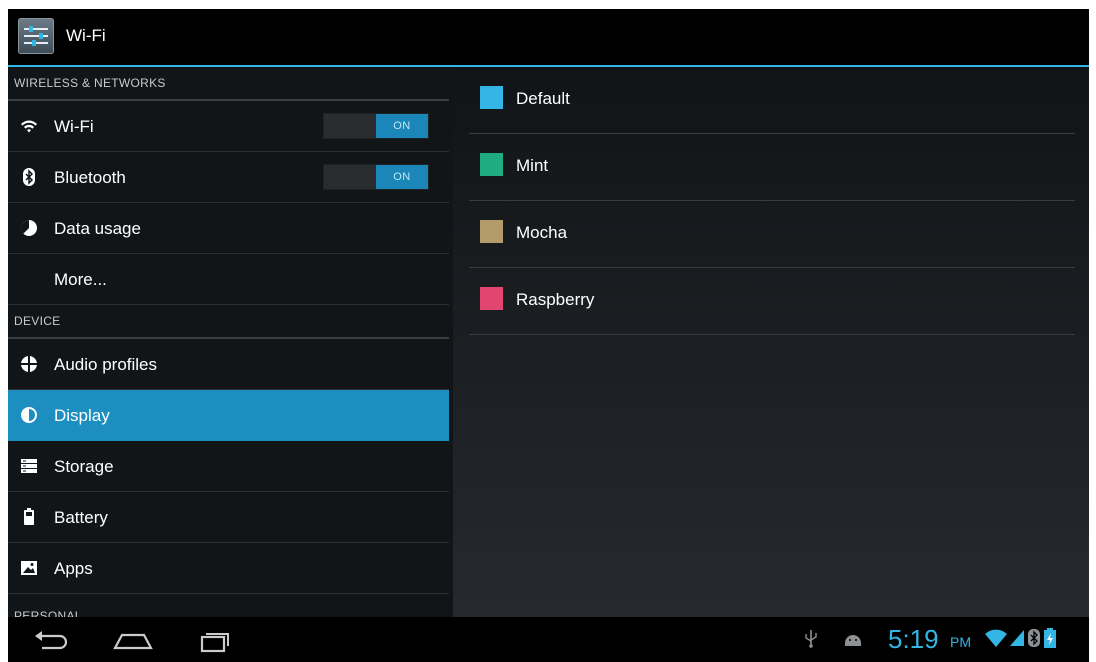 This screenshot has height=662, width=1096. I want to click on section-header-device: DEVICE, so click(228, 322).